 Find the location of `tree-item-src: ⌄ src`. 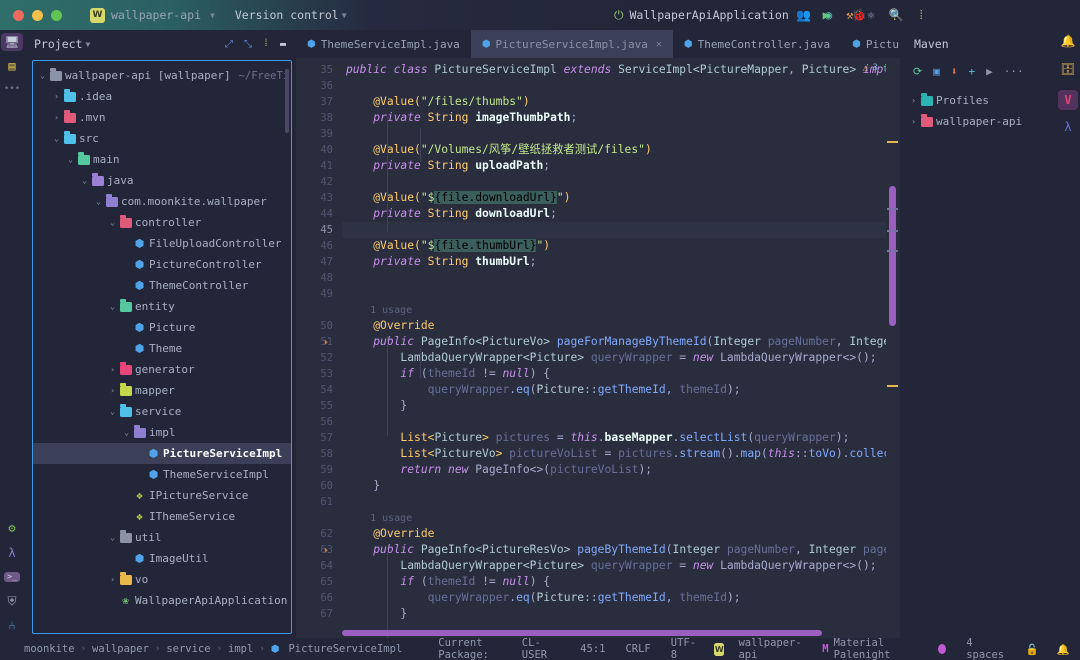

tree-item-src: ⌄ src is located at coordinates (162, 138).